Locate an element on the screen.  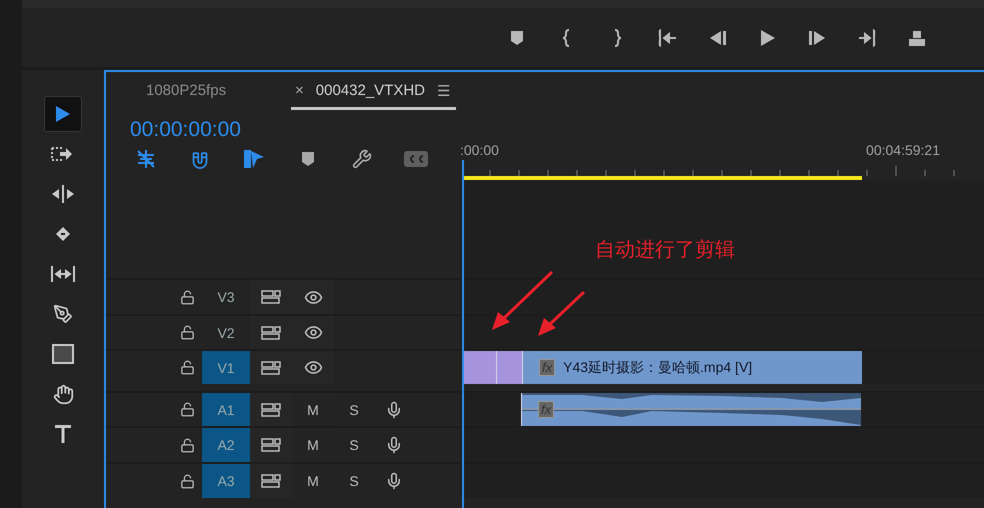
track-label: V2 is located at coordinates (226, 332).